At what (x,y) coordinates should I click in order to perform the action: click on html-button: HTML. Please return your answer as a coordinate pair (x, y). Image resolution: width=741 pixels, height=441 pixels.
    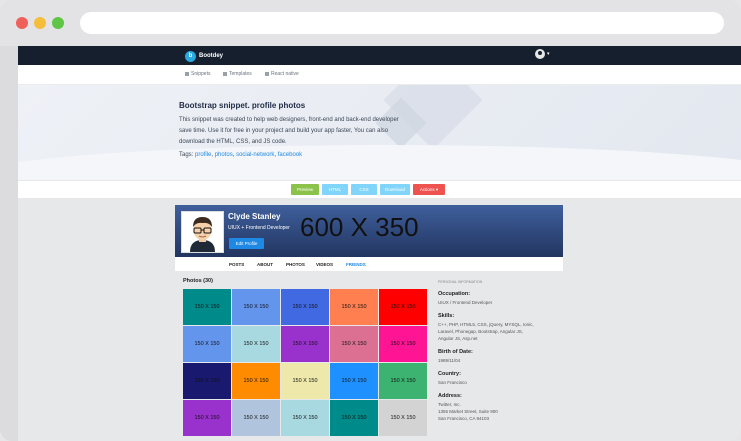
    Looking at the image, I should click on (335, 189).